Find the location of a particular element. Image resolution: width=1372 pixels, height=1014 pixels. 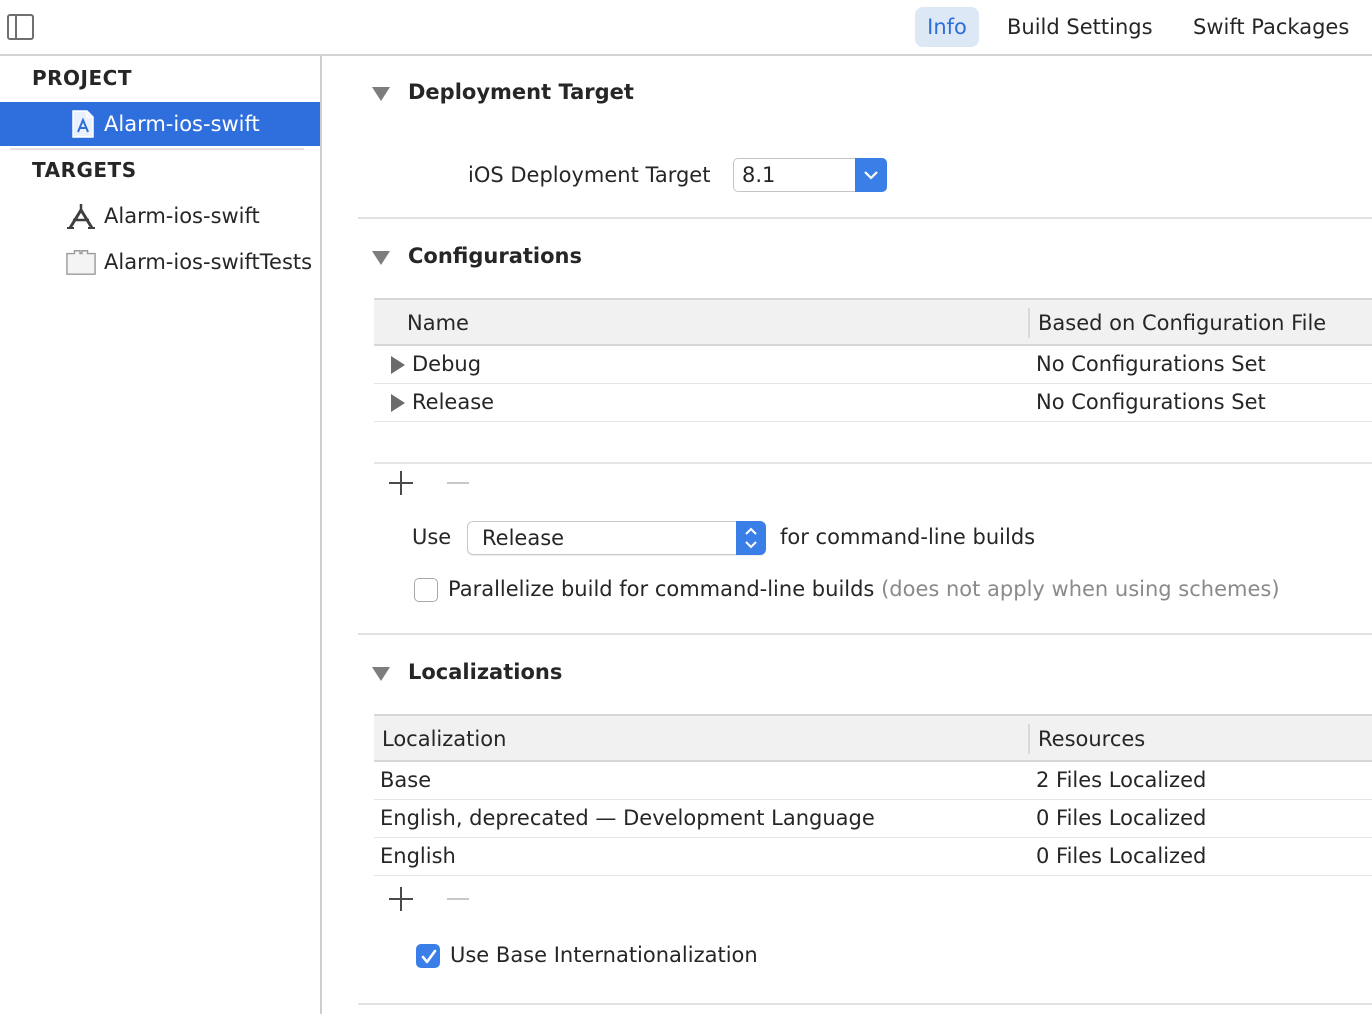

checkmark-icon is located at coordinates (429, 956).